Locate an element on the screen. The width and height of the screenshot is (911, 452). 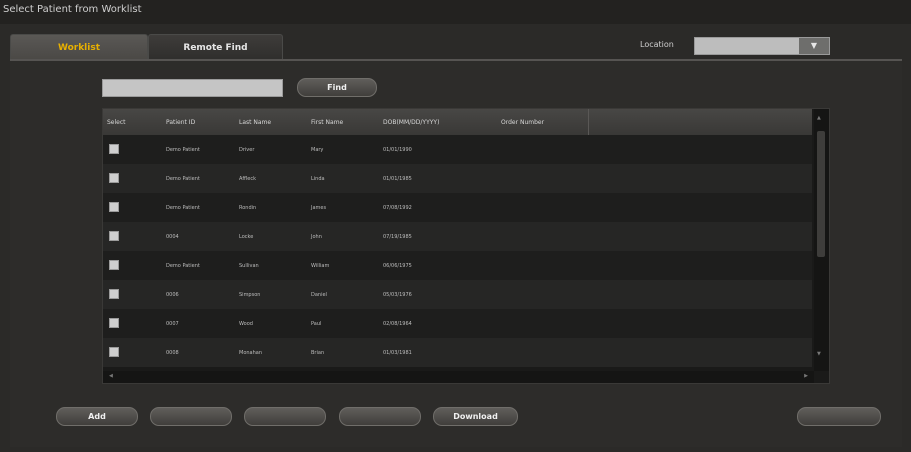
location-label: Location is located at coordinates (657, 44).